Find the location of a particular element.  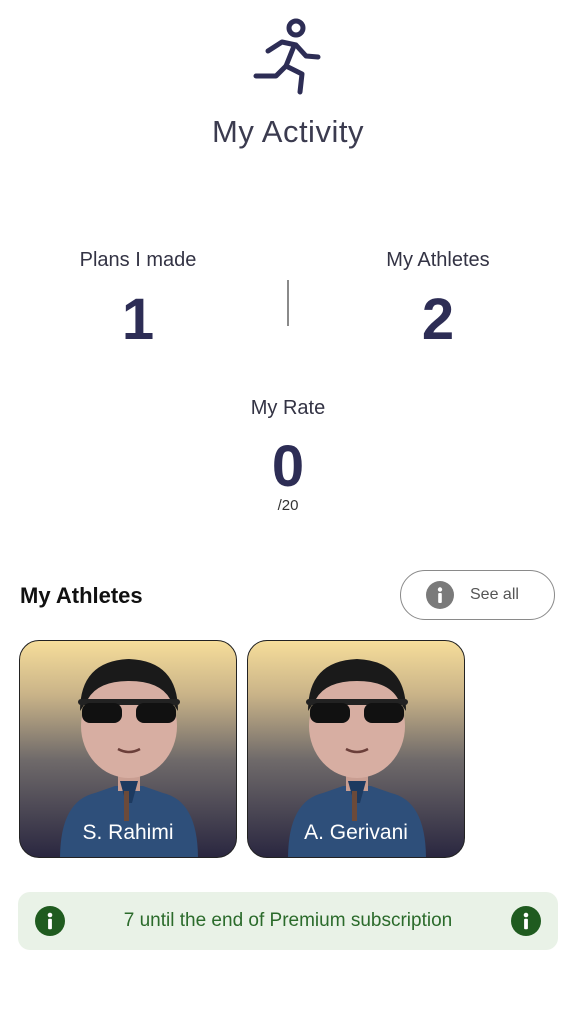

my-rate-label: My Rate is located at coordinates (288, 408).